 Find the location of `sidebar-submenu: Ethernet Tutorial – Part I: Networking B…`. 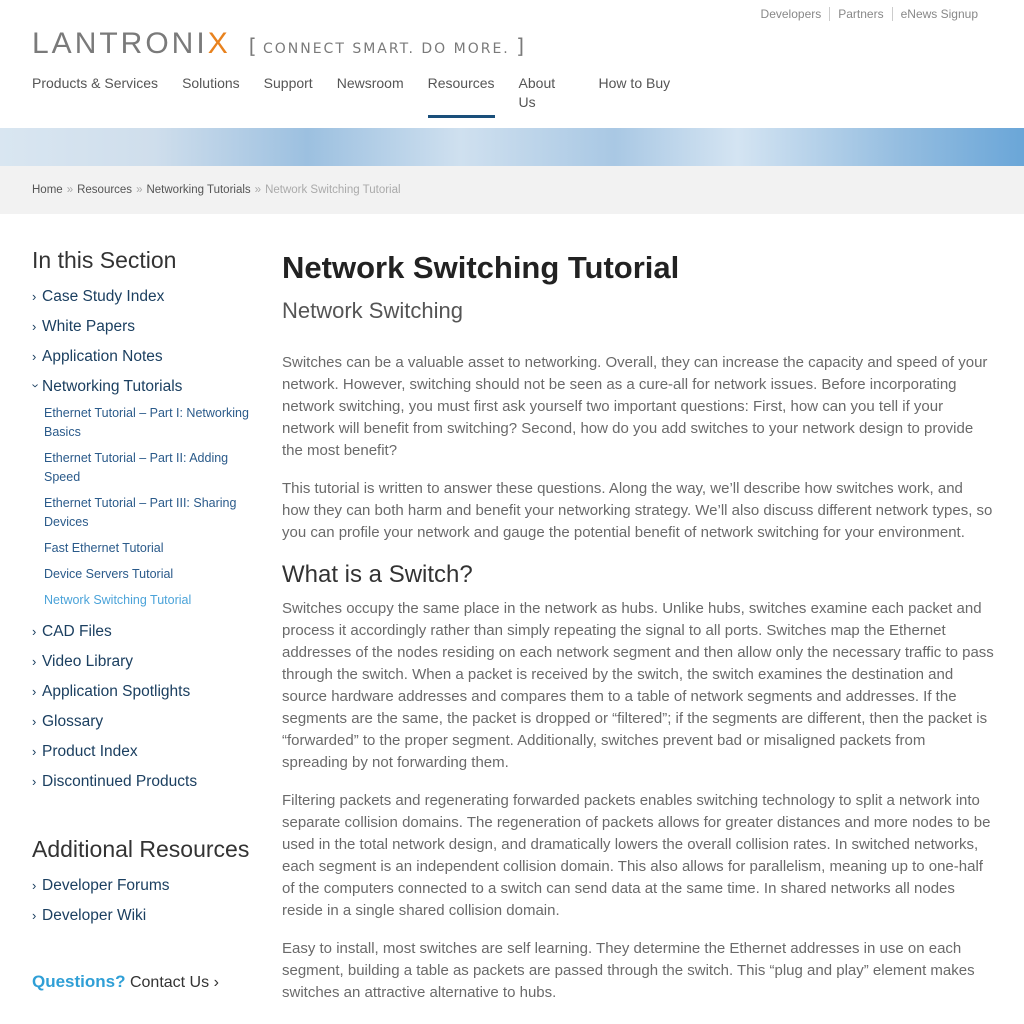

sidebar-submenu: Ethernet Tutorial – Part I: Networking B… is located at coordinates (153, 507).